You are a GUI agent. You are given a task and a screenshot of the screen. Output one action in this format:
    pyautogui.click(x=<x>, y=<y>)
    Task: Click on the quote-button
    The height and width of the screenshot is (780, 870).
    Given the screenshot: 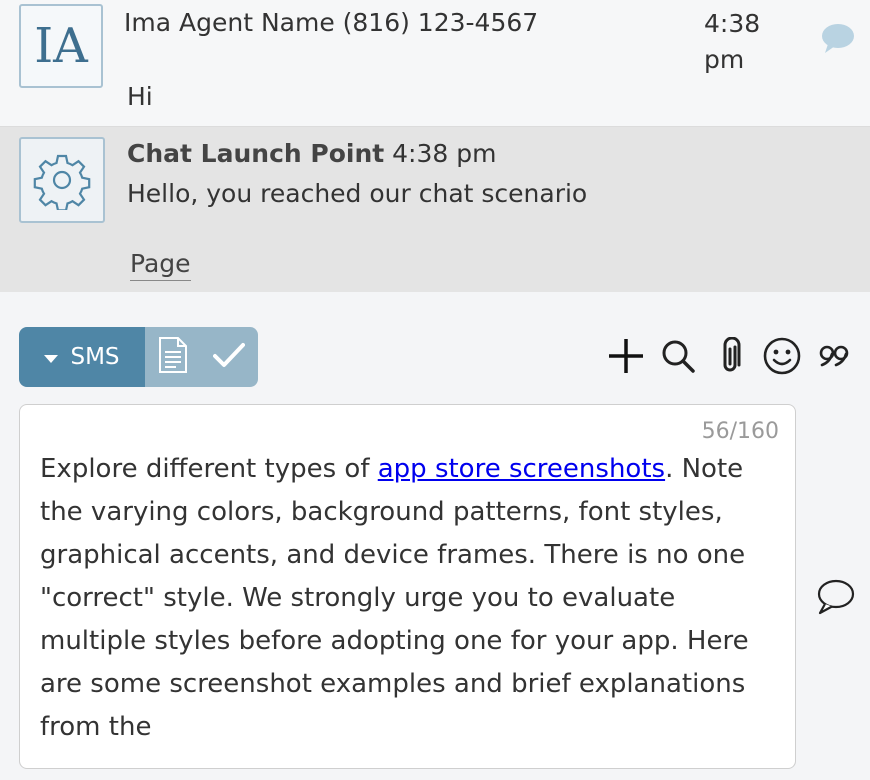 What is the action you would take?
    pyautogui.click(x=834, y=358)
    